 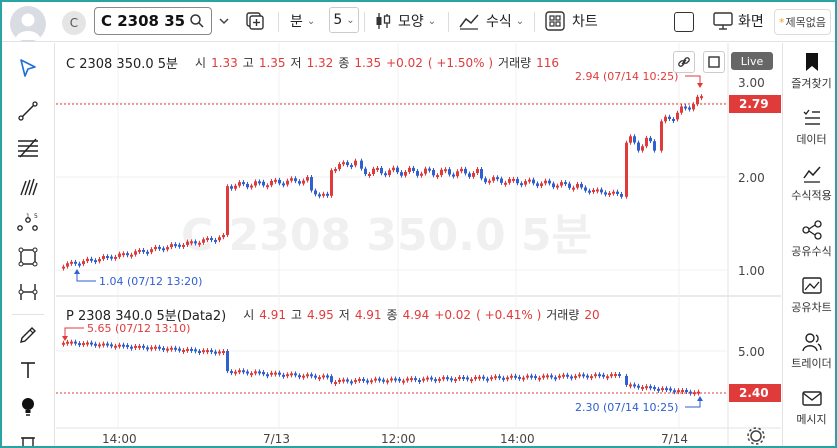 What do you see at coordinates (809, 75) in the screenshot?
I see `sidebar-item-favorites: 즐겨찾기` at bounding box center [809, 75].